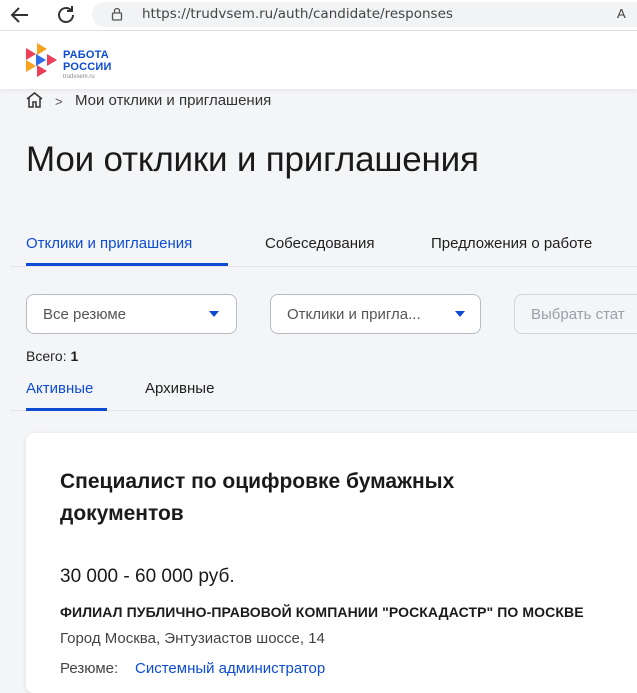 The image size is (637, 693). What do you see at coordinates (74, 356) in the screenshot?
I see `total-value: 1` at bounding box center [74, 356].